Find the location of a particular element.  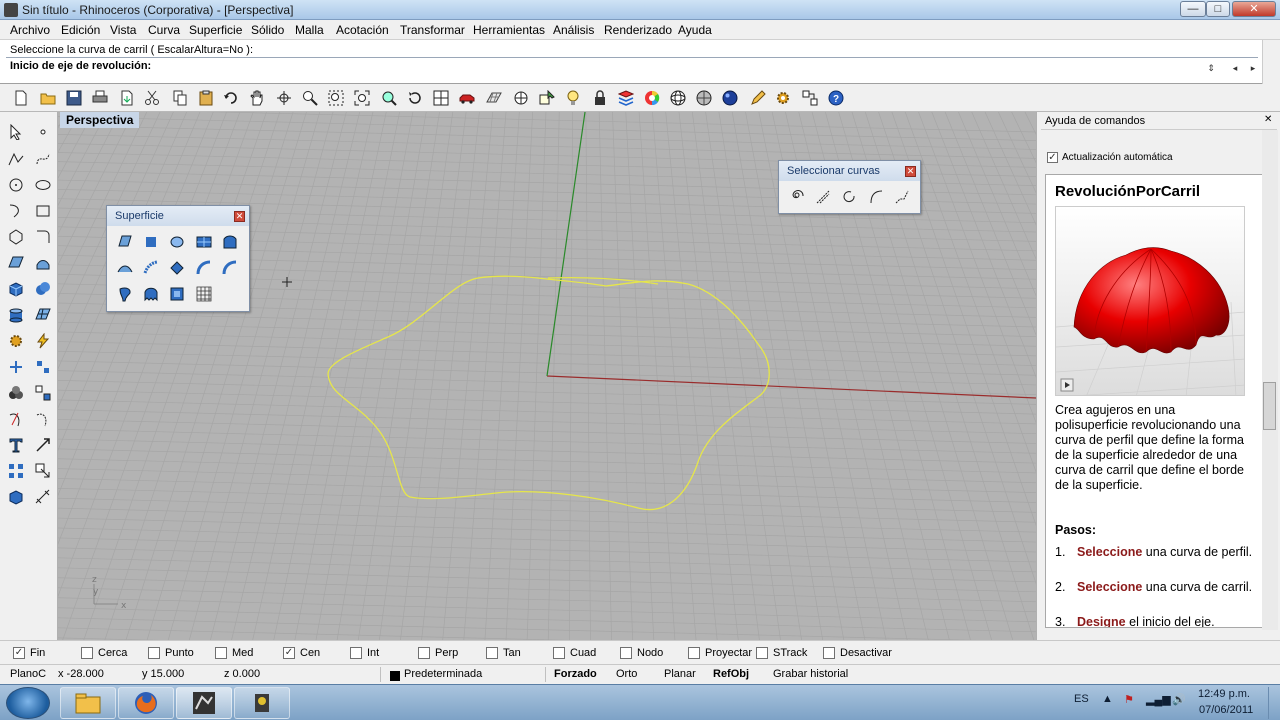

sphere-wire-icon is located at coordinates (678, 98).